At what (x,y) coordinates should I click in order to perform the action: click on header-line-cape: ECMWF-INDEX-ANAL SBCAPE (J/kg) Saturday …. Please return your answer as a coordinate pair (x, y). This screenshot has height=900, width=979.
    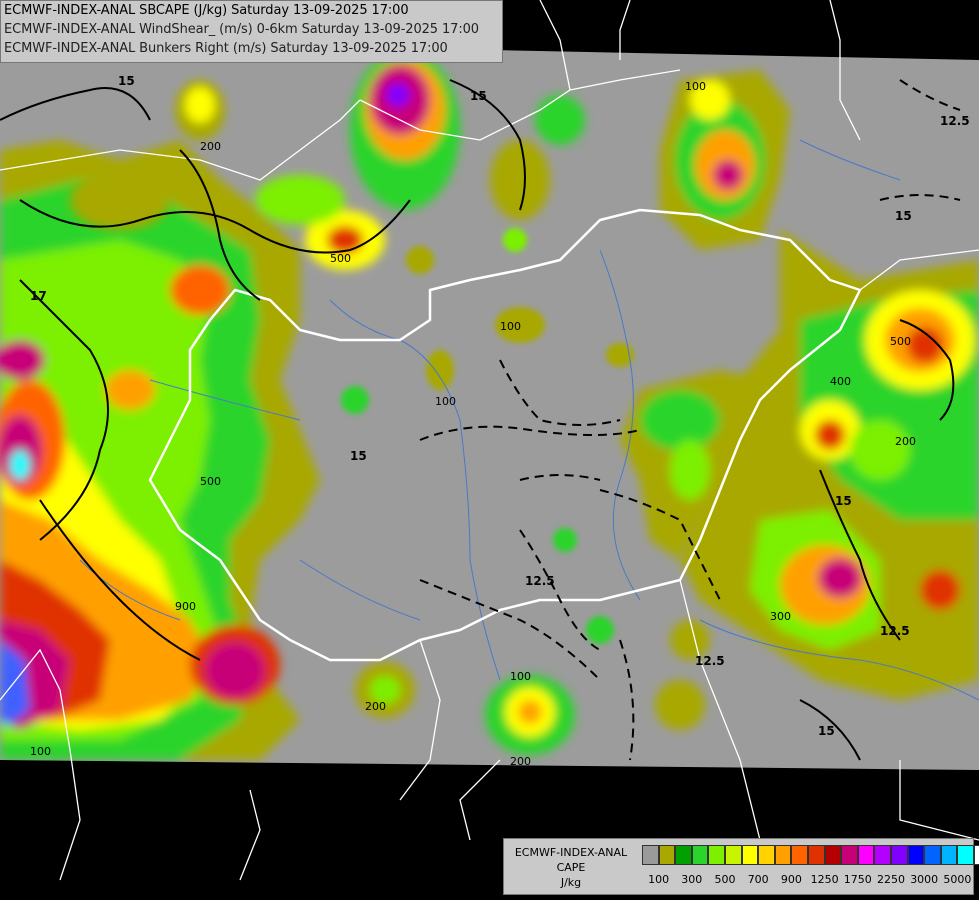
    Looking at the image, I should click on (206, 10).